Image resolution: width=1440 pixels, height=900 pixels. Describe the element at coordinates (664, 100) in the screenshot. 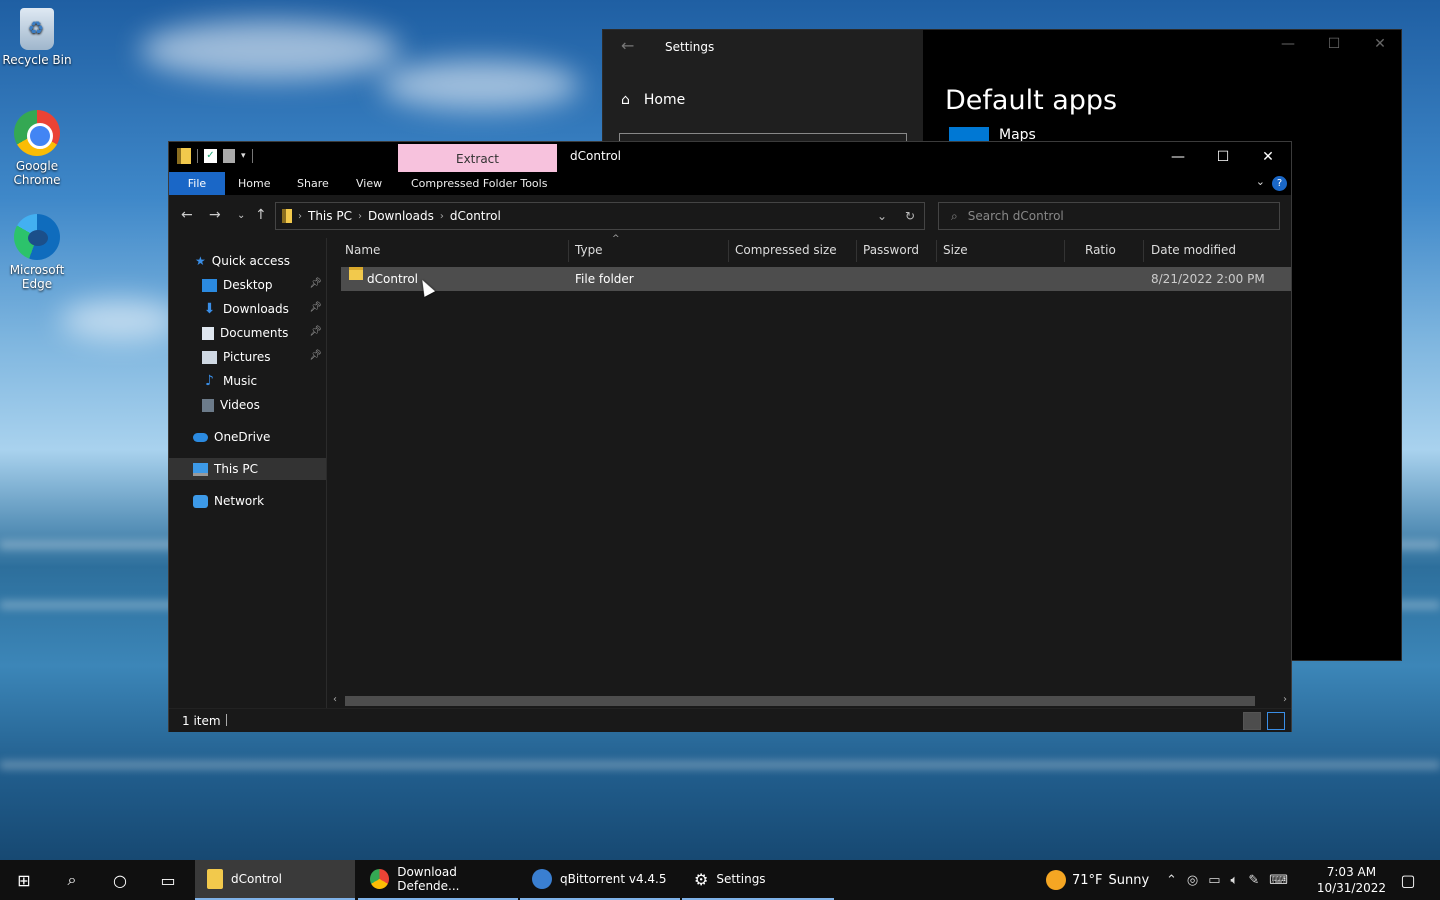

I see `settings-home-label: Home` at that location.